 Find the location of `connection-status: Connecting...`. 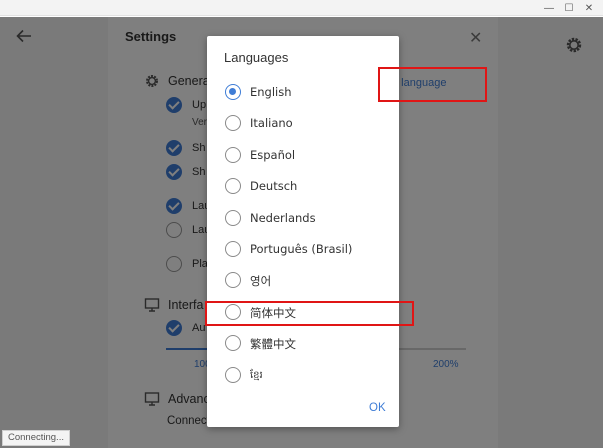

connection-status: Connecting... is located at coordinates (36, 438).